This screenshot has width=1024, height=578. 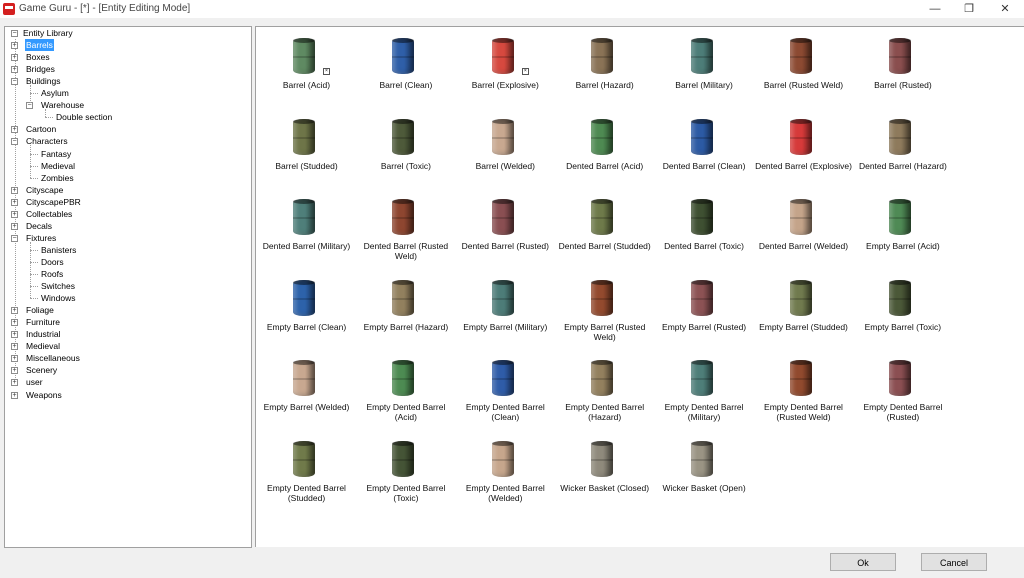 What do you see at coordinates (125, 334) in the screenshot?
I see `tree-item: + Industrial` at bounding box center [125, 334].